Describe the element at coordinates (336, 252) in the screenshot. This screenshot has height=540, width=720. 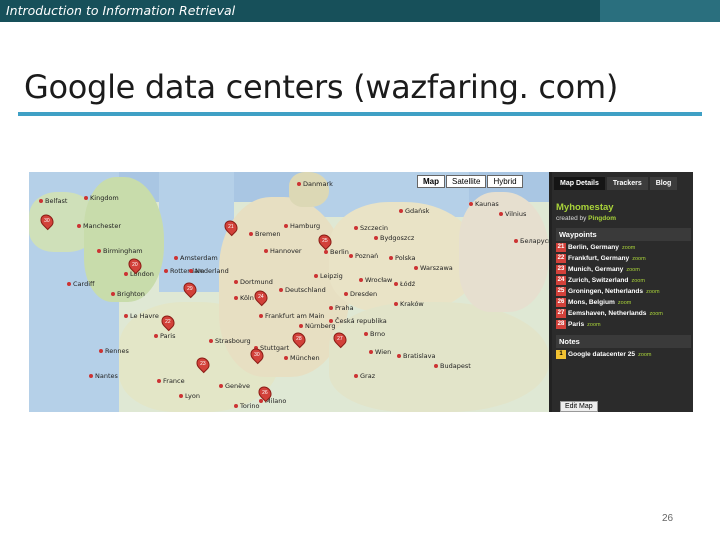
I see `city-berlin: Berlin` at that location.